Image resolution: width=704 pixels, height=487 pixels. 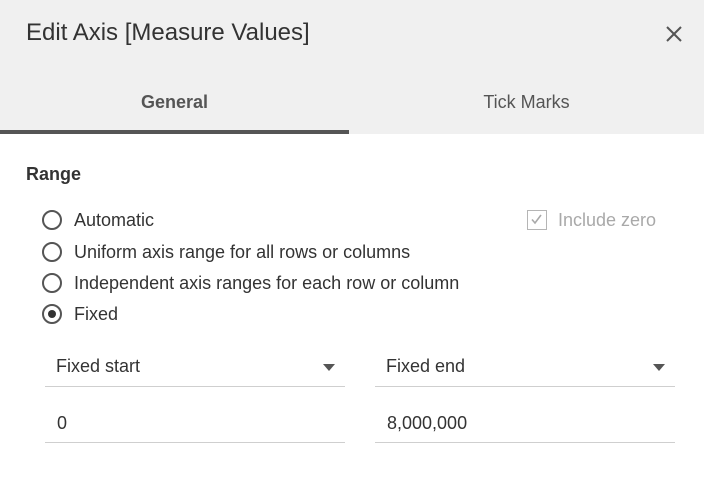 What do you see at coordinates (674, 34) in the screenshot?
I see `close-icon` at bounding box center [674, 34].